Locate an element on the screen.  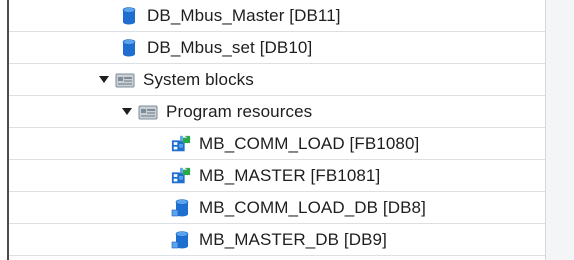
tree-item-mb-comm-load: MB_COMM_LOAD [FB1080] is located at coordinates (277, 144).